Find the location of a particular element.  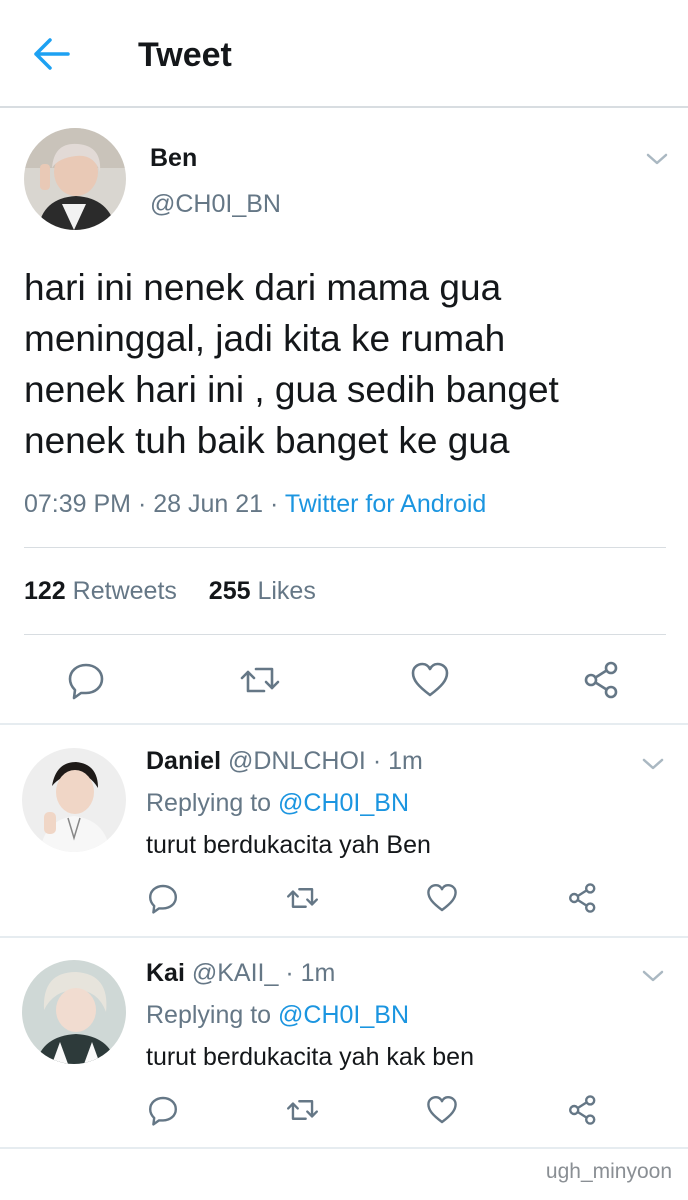

retweet-count: 122 is located at coordinates (45, 591).